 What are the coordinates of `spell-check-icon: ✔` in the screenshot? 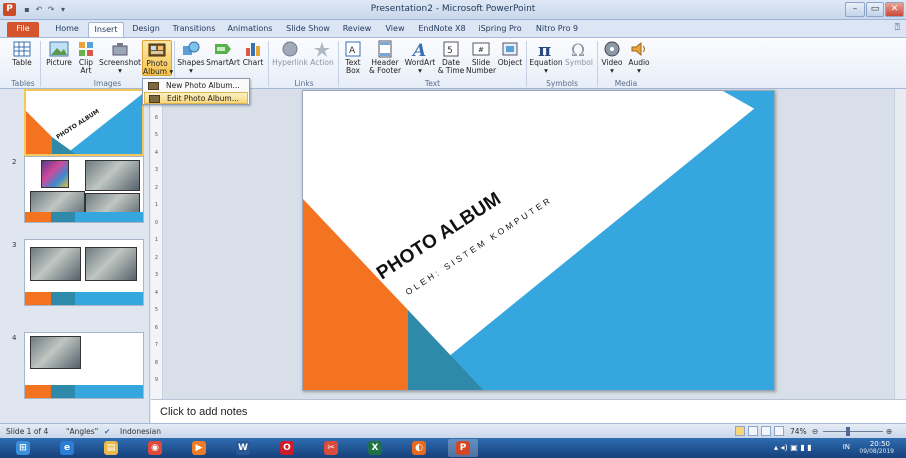 It's located at (107, 431).